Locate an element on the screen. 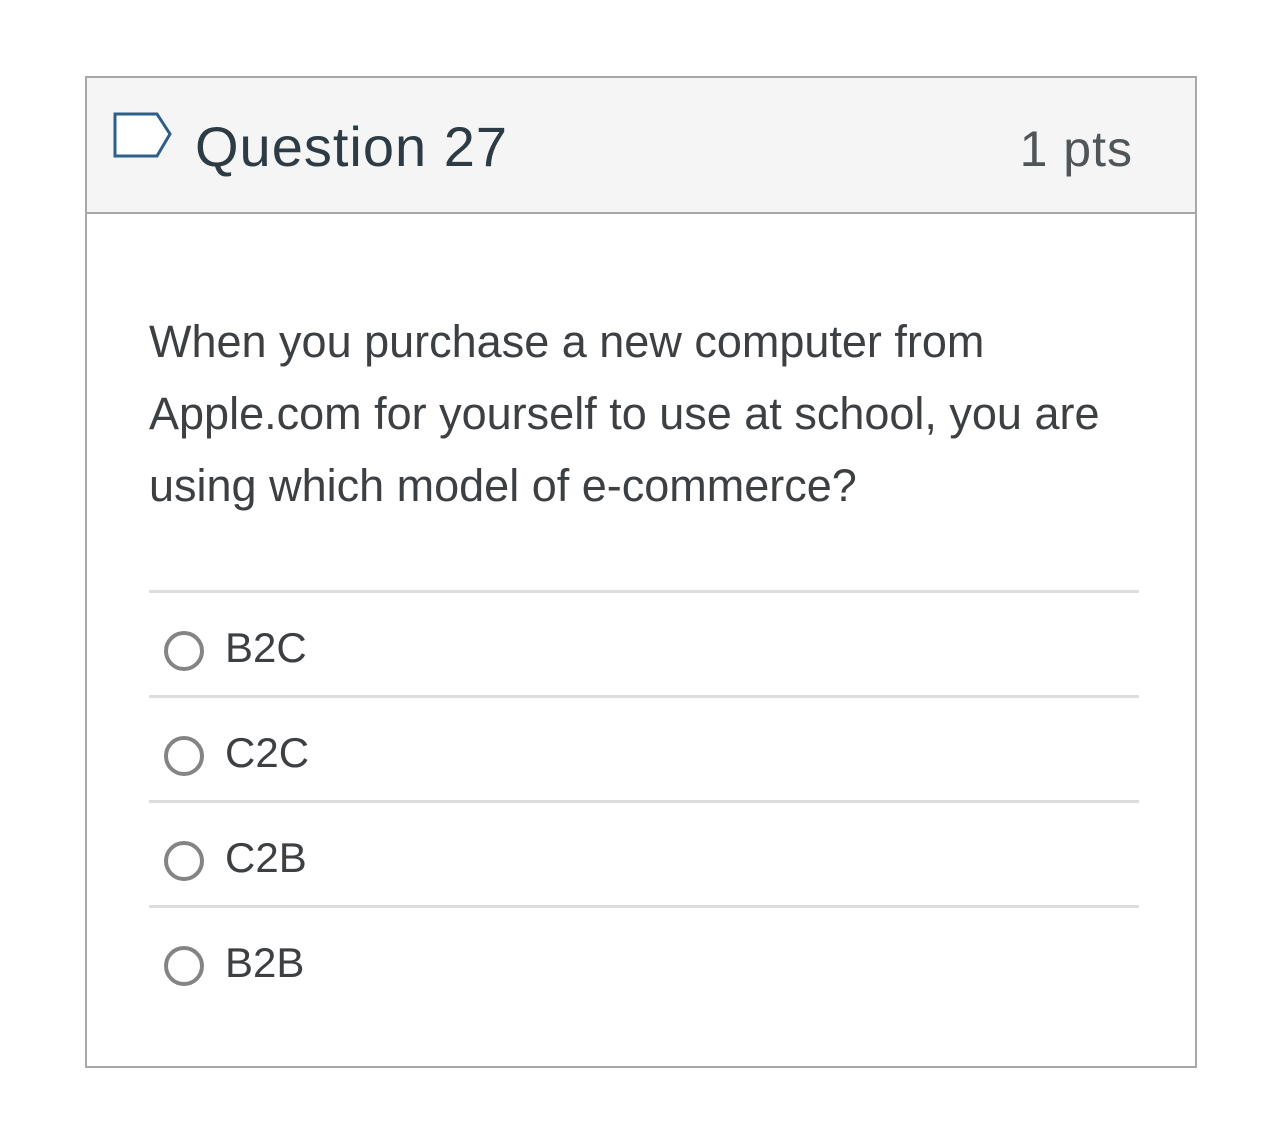  answer-label: C2B is located at coordinates (266, 858).